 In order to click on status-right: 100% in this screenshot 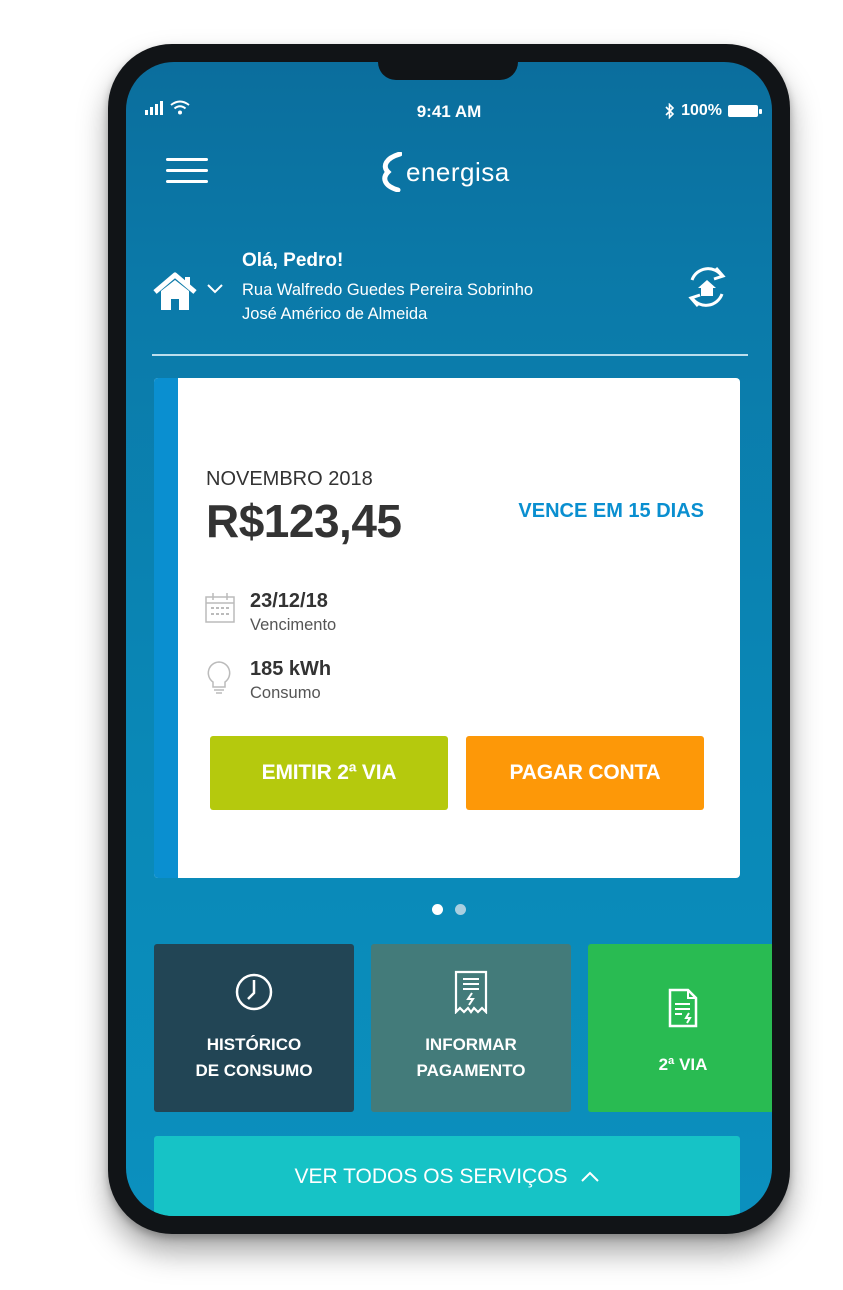, I will do `click(713, 111)`.